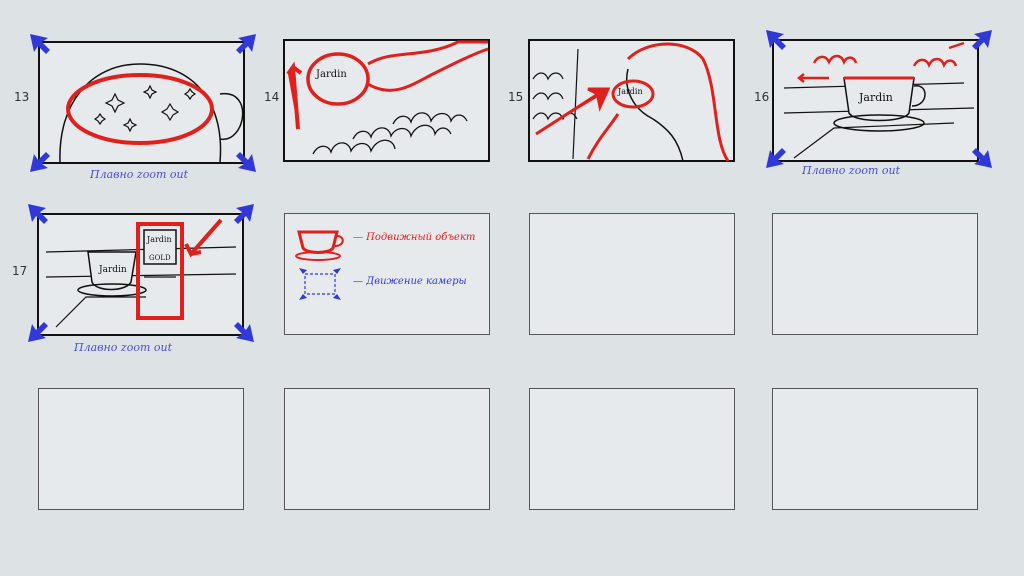  Describe the element at coordinates (410, 281) in the screenshot. I see `legend-camera-label: — Движение камеры` at that location.